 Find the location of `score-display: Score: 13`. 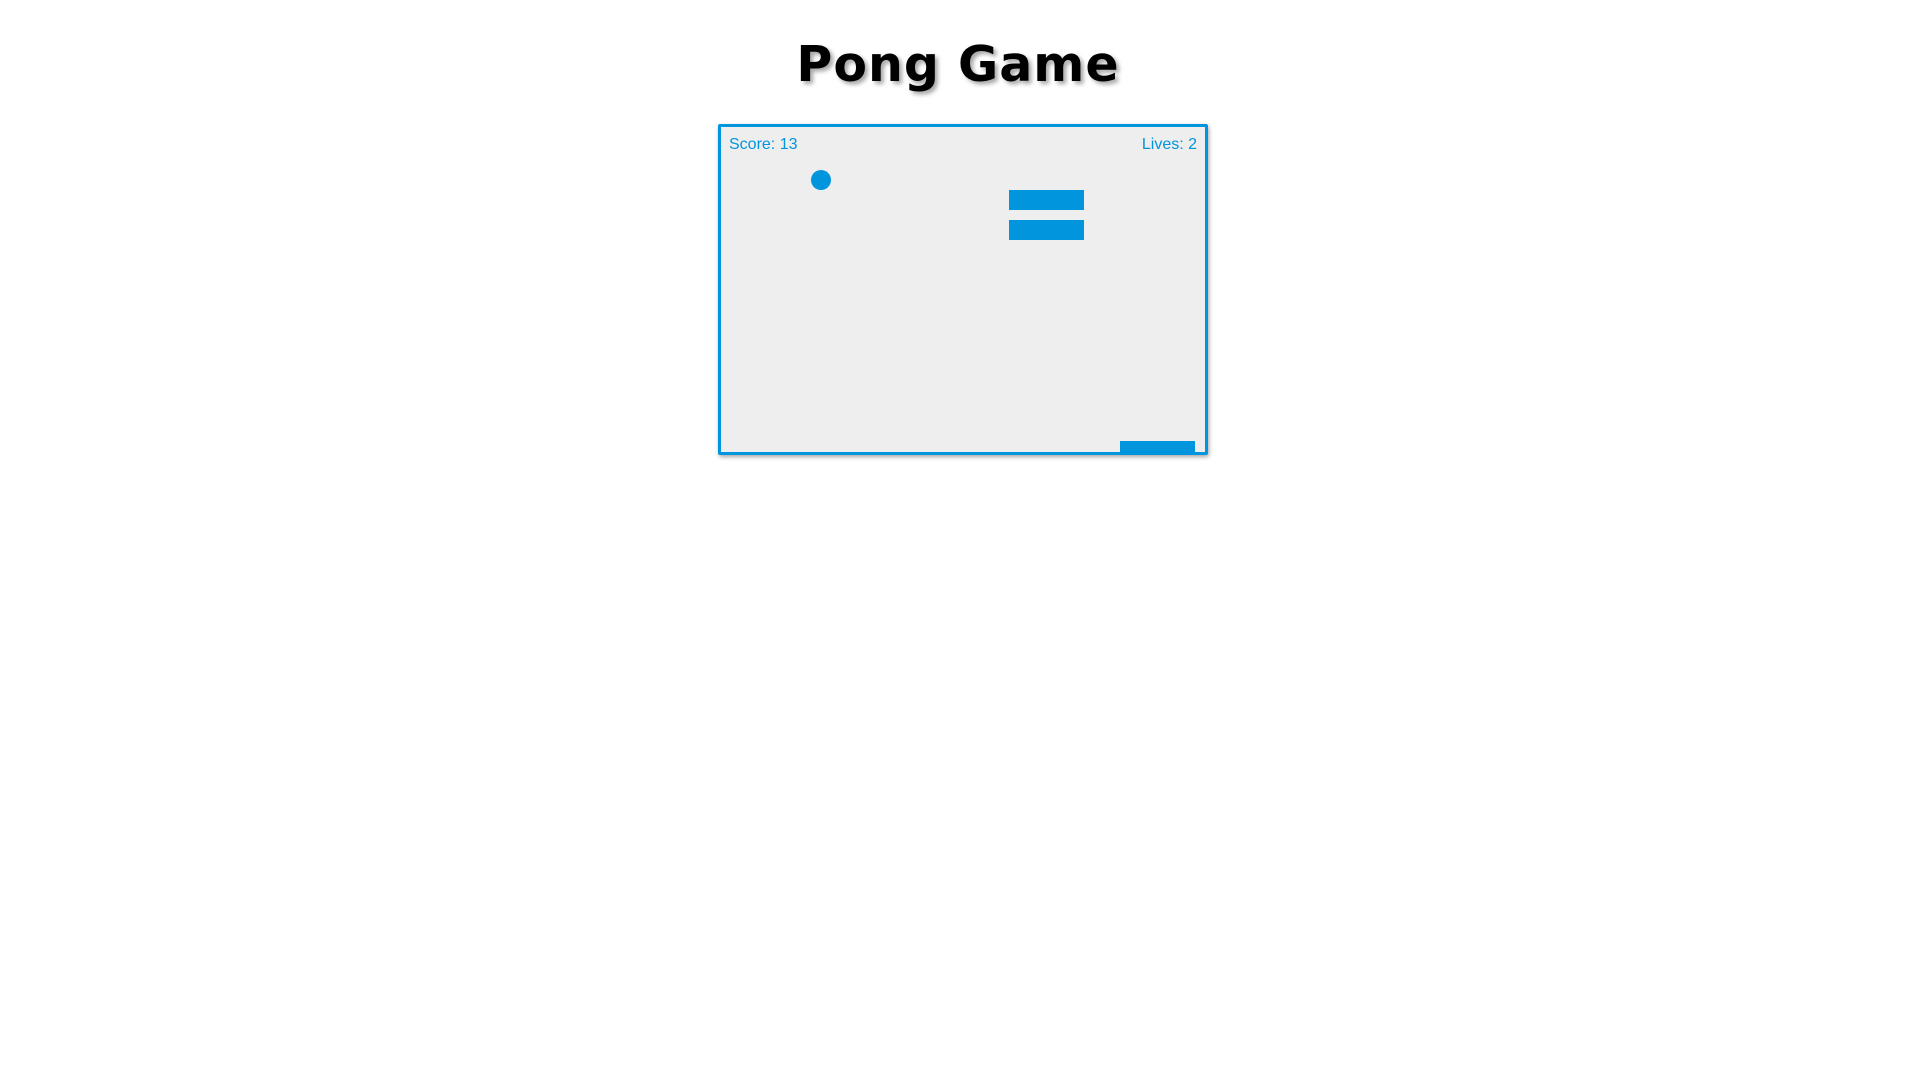

score-display: Score: 13 is located at coordinates (763, 144).